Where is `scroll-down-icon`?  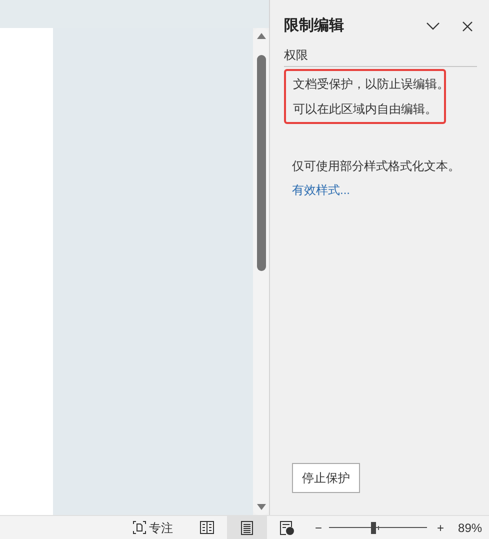 scroll-down-icon is located at coordinates (261, 507).